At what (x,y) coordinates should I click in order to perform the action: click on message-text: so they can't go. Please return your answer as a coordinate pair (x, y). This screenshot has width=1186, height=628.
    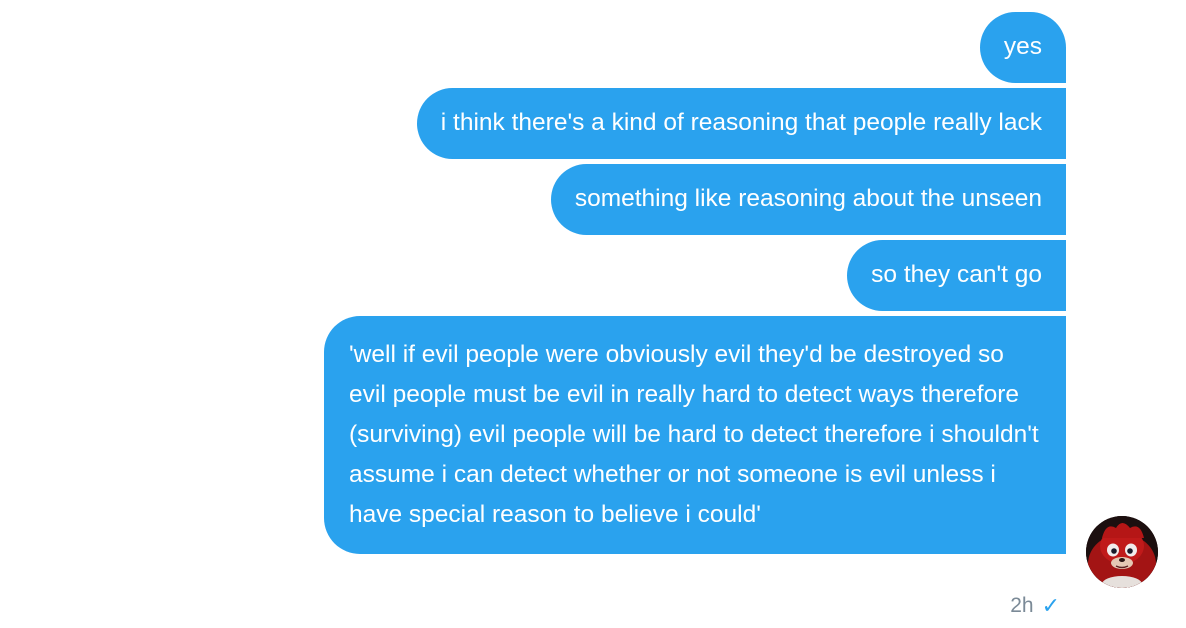
    Looking at the image, I should click on (956, 274).